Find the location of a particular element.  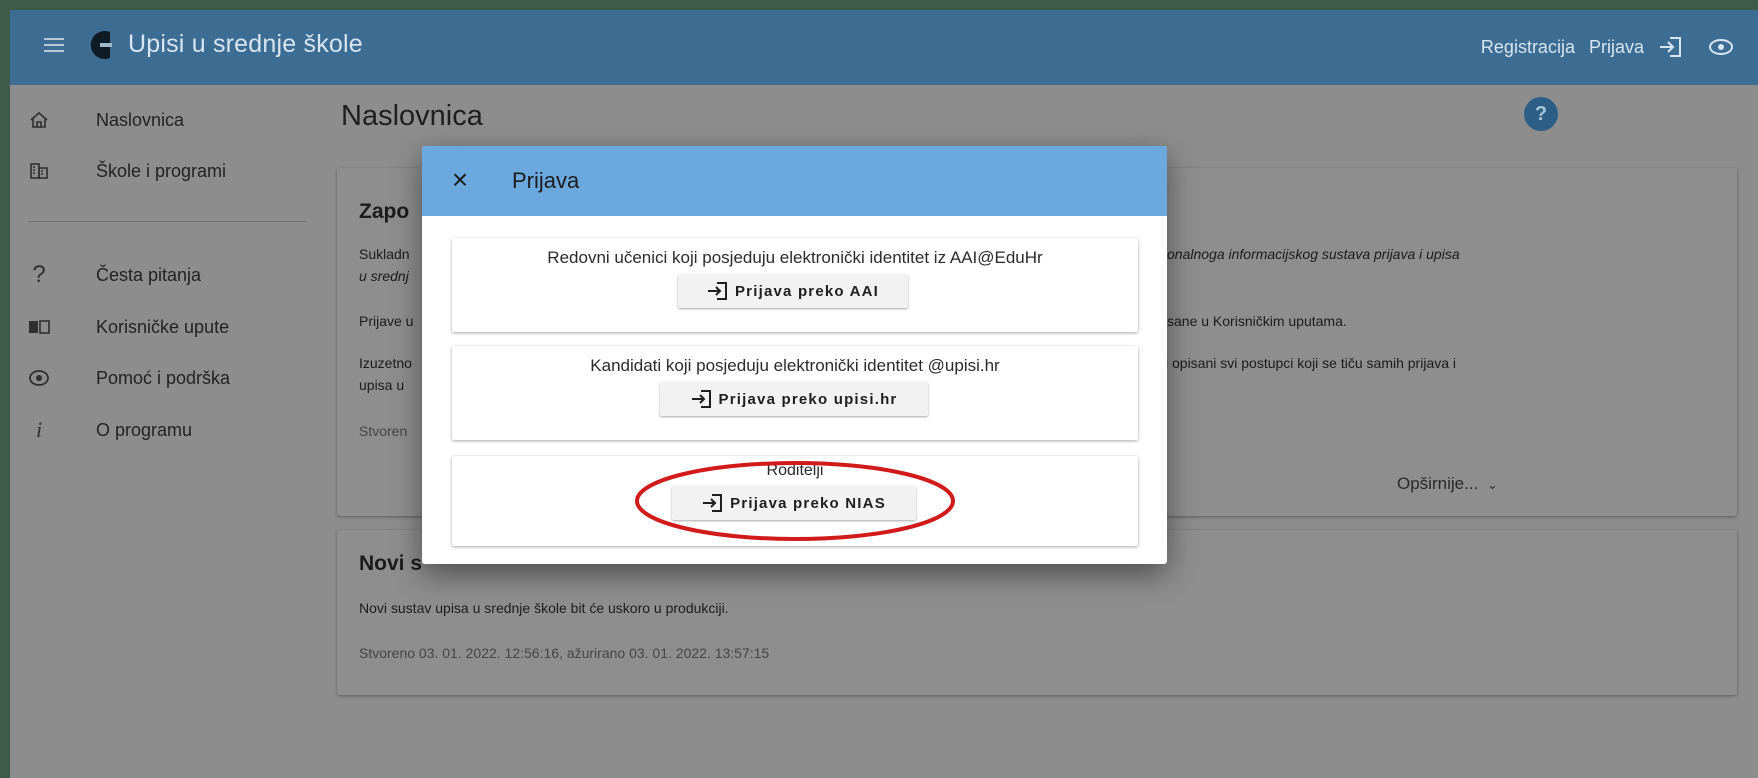

button-label: Prijava preko AAI is located at coordinates (807, 291).